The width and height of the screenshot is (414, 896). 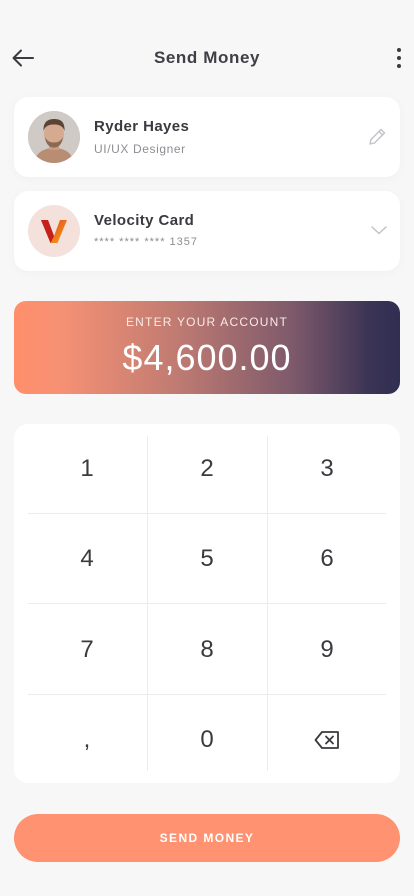 I want to click on recipient-card: Ryder Hayes UI/UX Designer, so click(x=207, y=137).